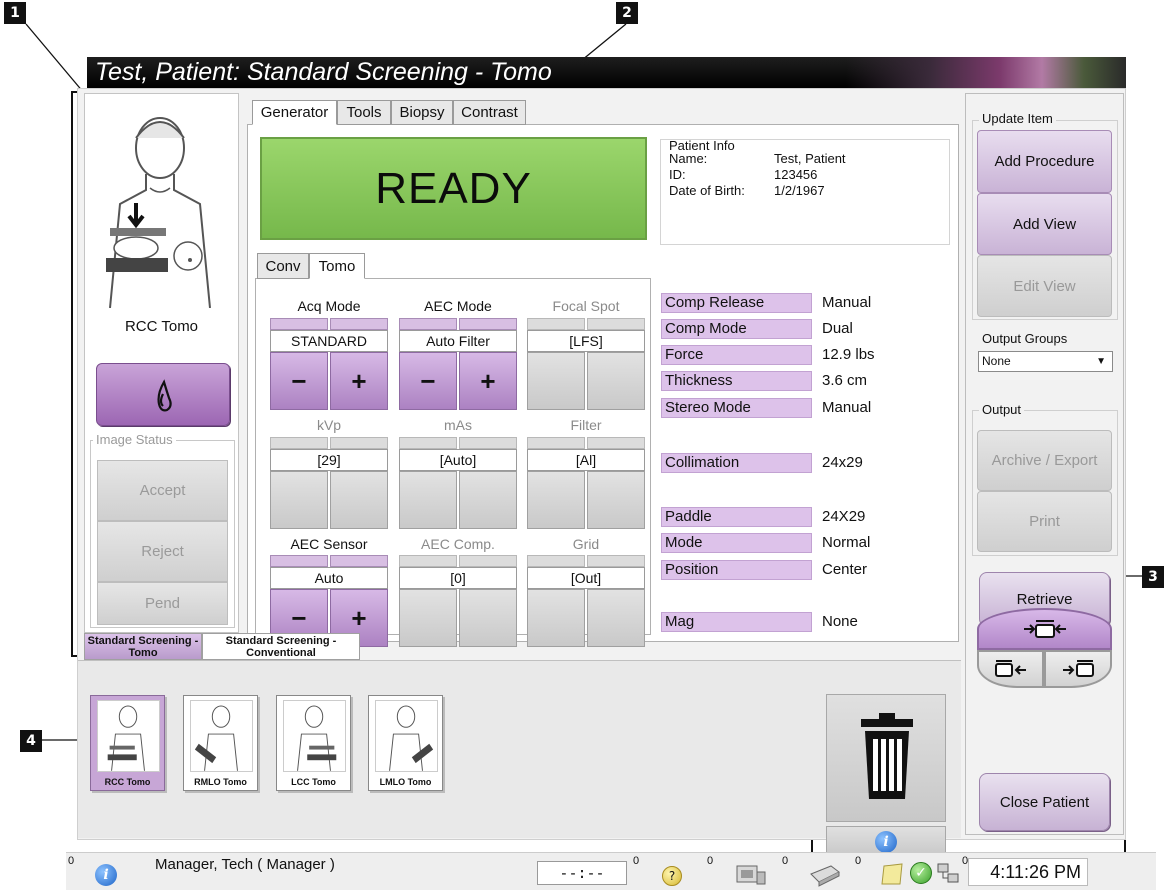  What do you see at coordinates (245, 864) in the screenshot?
I see `current-user: Manager, Tech ( Manager )` at bounding box center [245, 864].